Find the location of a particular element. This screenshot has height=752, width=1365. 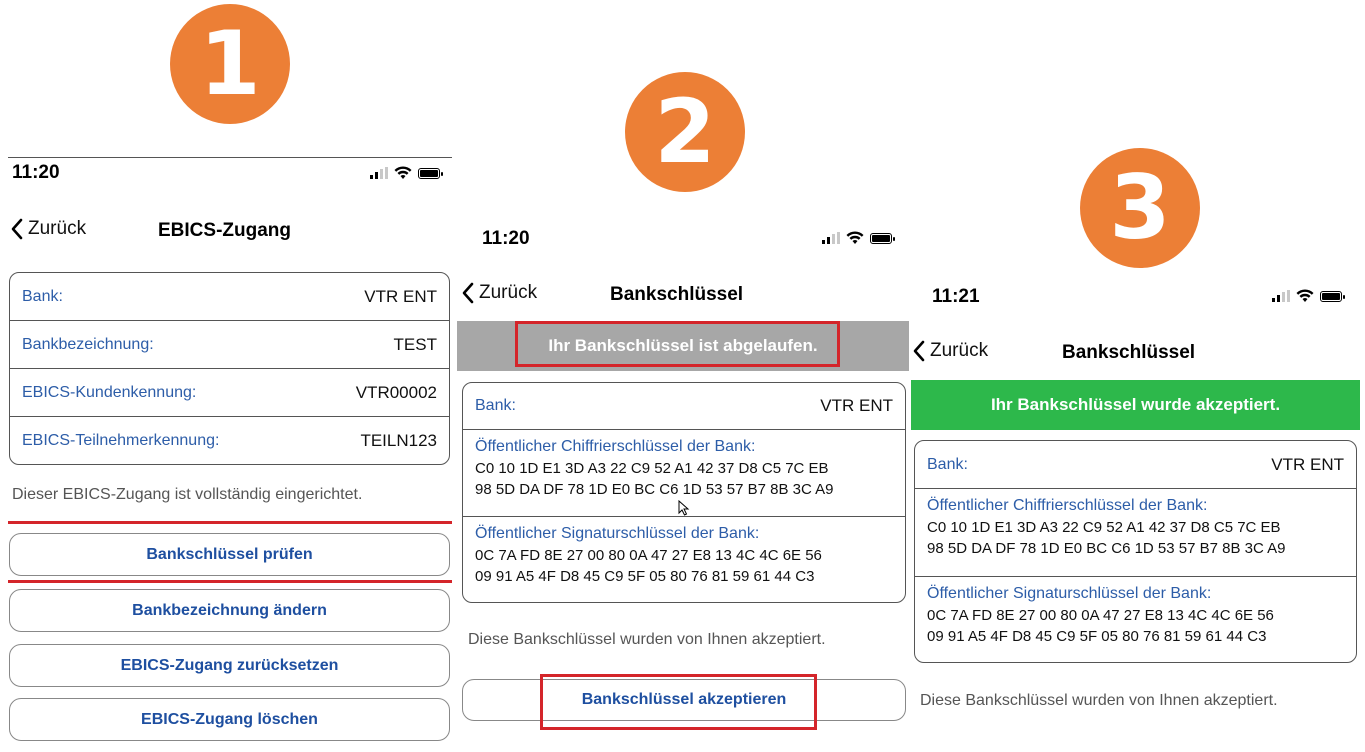

detail-label: EBICS-Kundenkennung: is located at coordinates (109, 392).